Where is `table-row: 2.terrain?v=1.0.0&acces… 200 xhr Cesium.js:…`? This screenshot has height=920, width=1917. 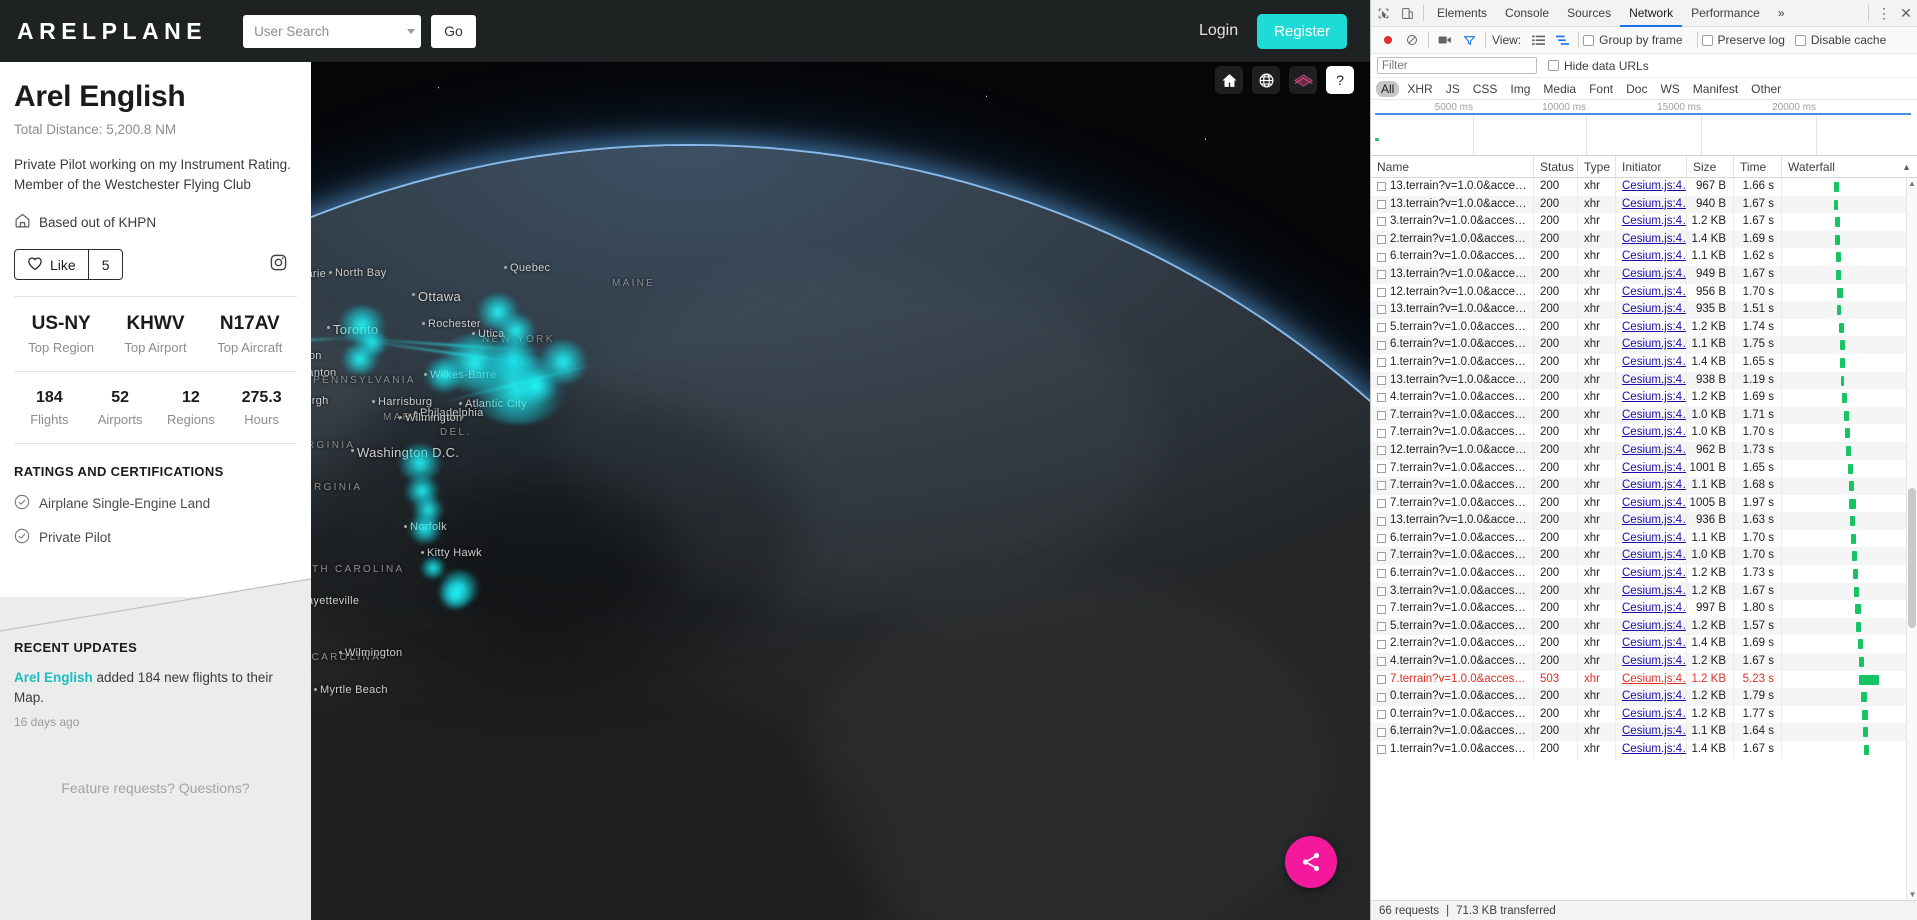
table-row: 2.terrain?v=1.0.0&acces… 200 xhr Cesium.js:… is located at coordinates (1644, 239).